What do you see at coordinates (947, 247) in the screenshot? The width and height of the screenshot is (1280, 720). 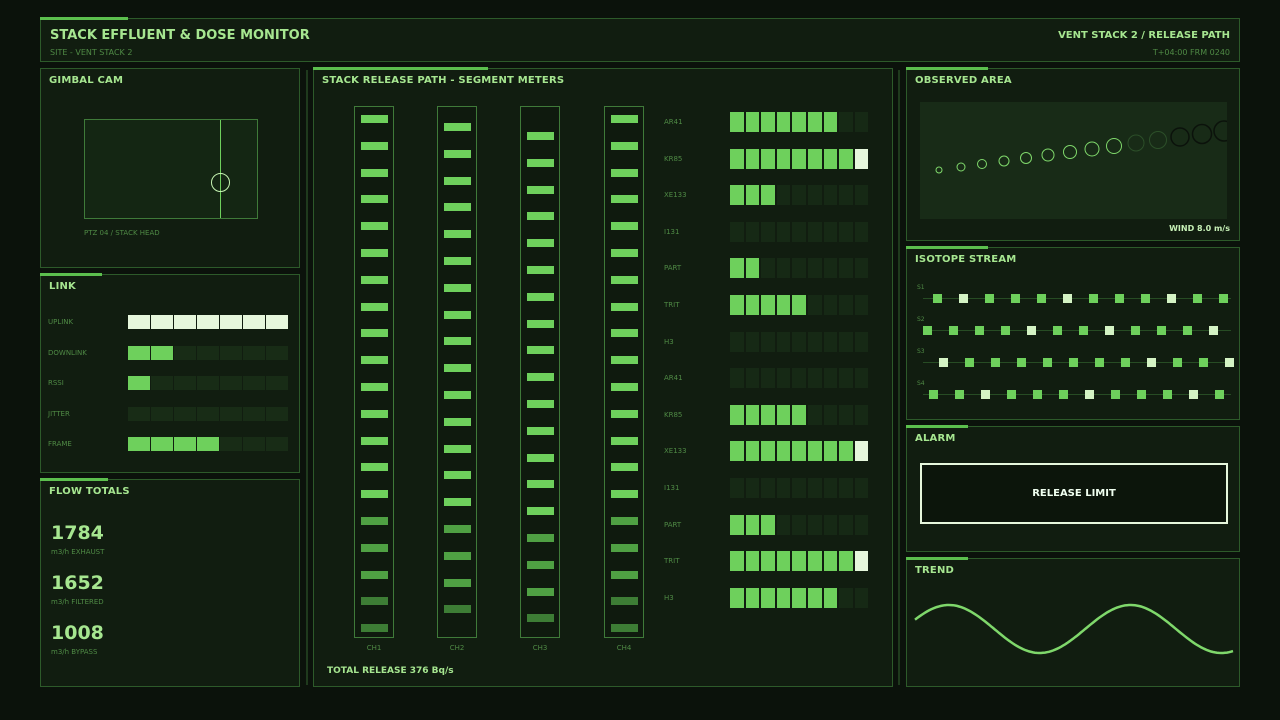 I see `isotope-accent` at bounding box center [947, 247].